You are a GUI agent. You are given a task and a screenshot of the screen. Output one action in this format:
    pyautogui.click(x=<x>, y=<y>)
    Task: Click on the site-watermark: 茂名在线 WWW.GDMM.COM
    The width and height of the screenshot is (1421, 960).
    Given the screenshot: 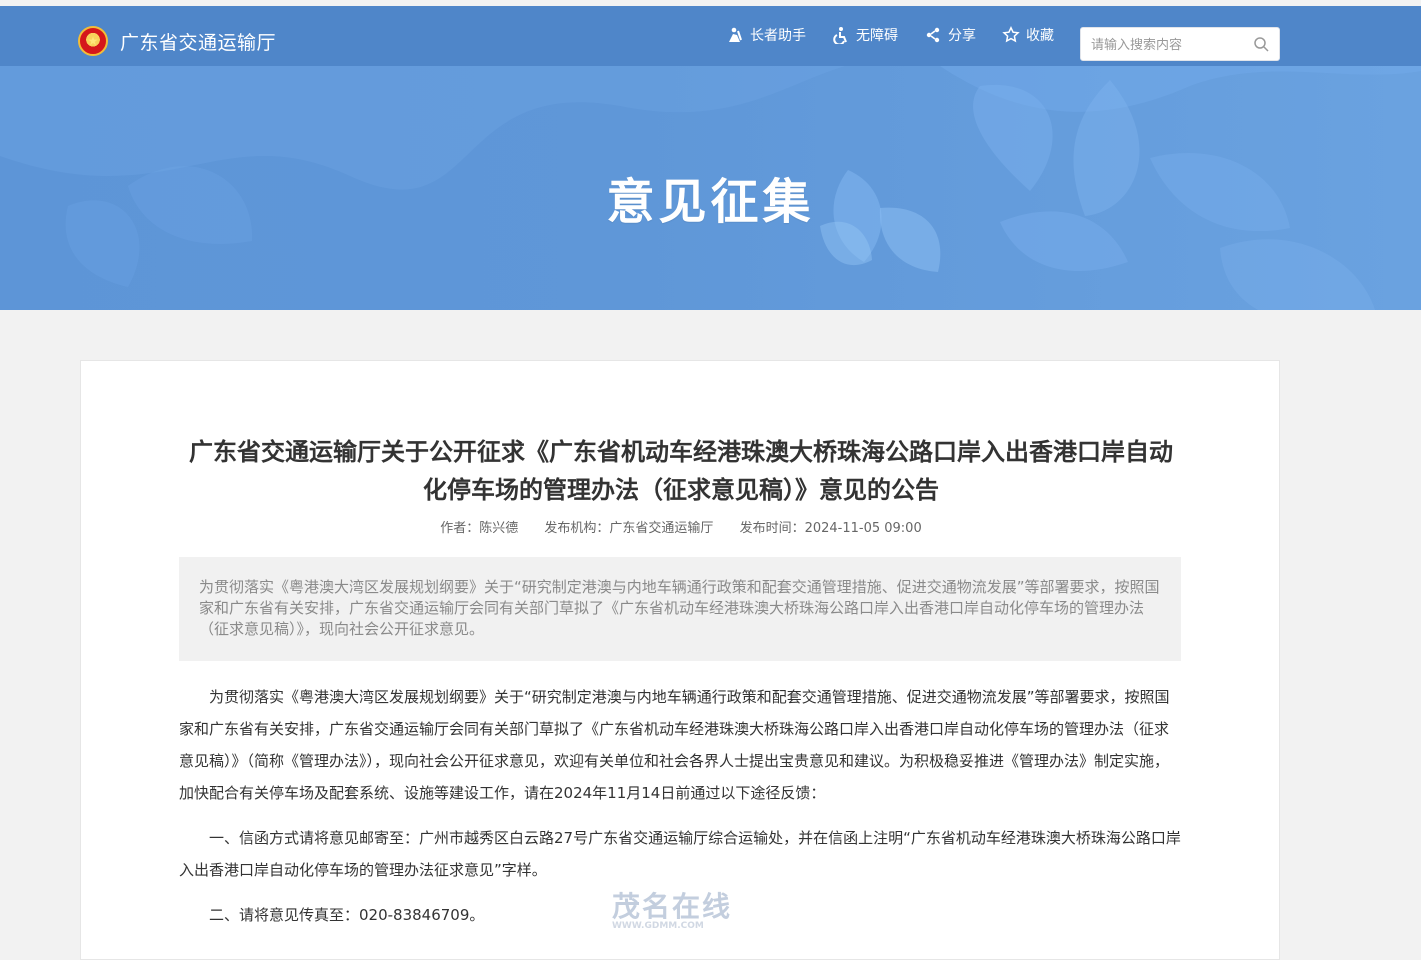 What is the action you would take?
    pyautogui.click(x=672, y=908)
    